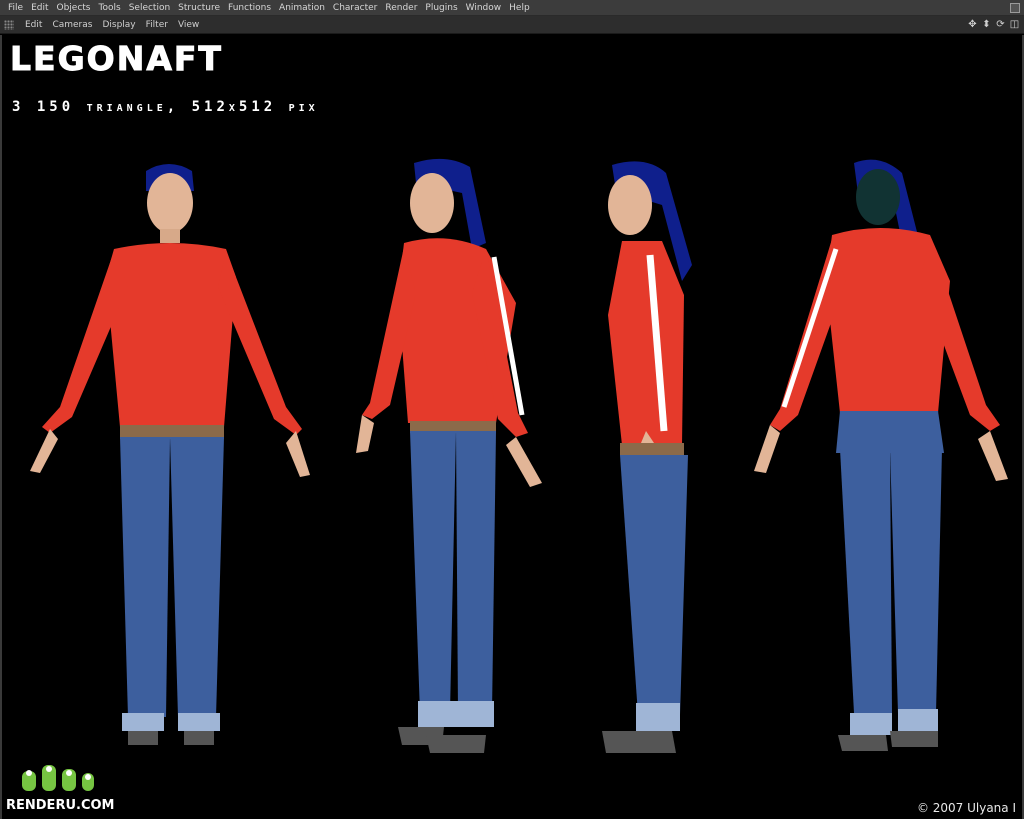 The height and width of the screenshot is (819, 1024). What do you see at coordinates (60, 805) in the screenshot?
I see `renderu-logo-text: RENDERU.COM` at bounding box center [60, 805].